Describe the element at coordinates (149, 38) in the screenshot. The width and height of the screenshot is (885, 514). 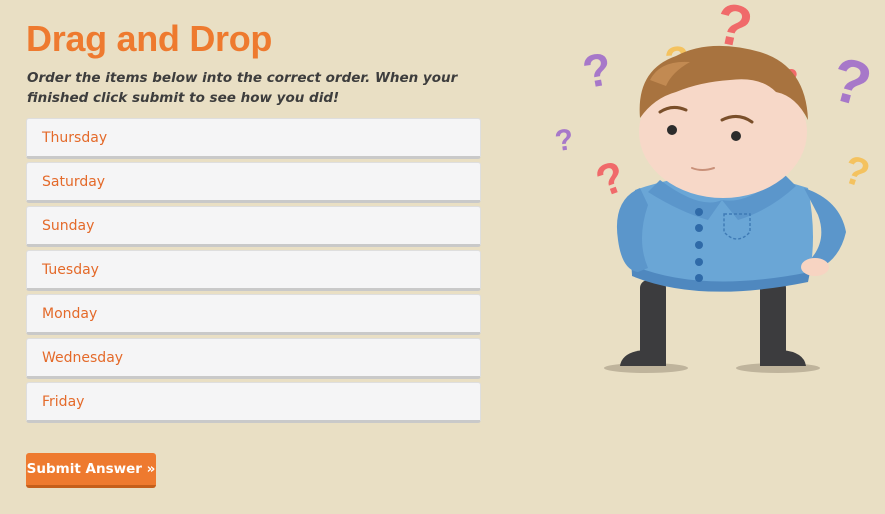
I see `page-title: Drag and Drop` at that location.